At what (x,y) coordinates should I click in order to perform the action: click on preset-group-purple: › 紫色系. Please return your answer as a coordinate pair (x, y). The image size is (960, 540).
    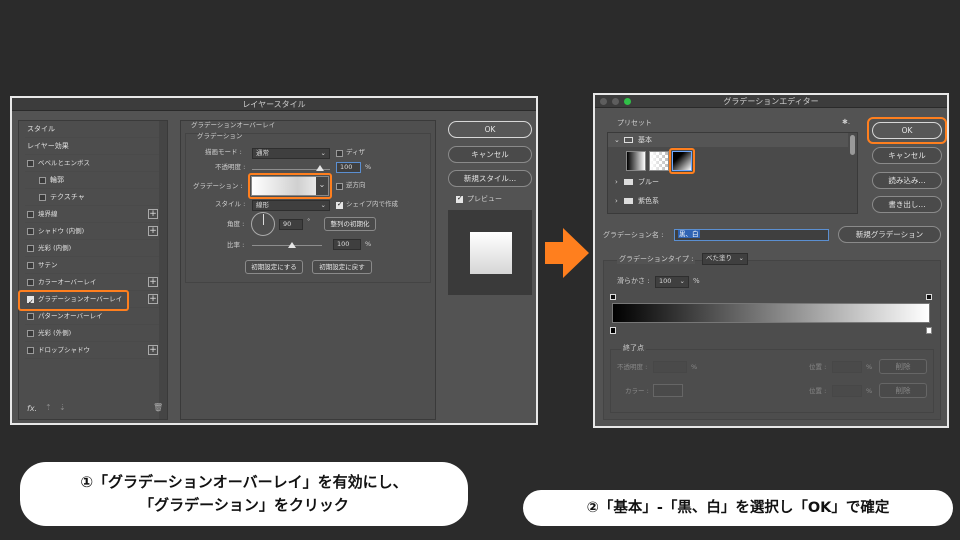
    Looking at the image, I should click on (728, 201).